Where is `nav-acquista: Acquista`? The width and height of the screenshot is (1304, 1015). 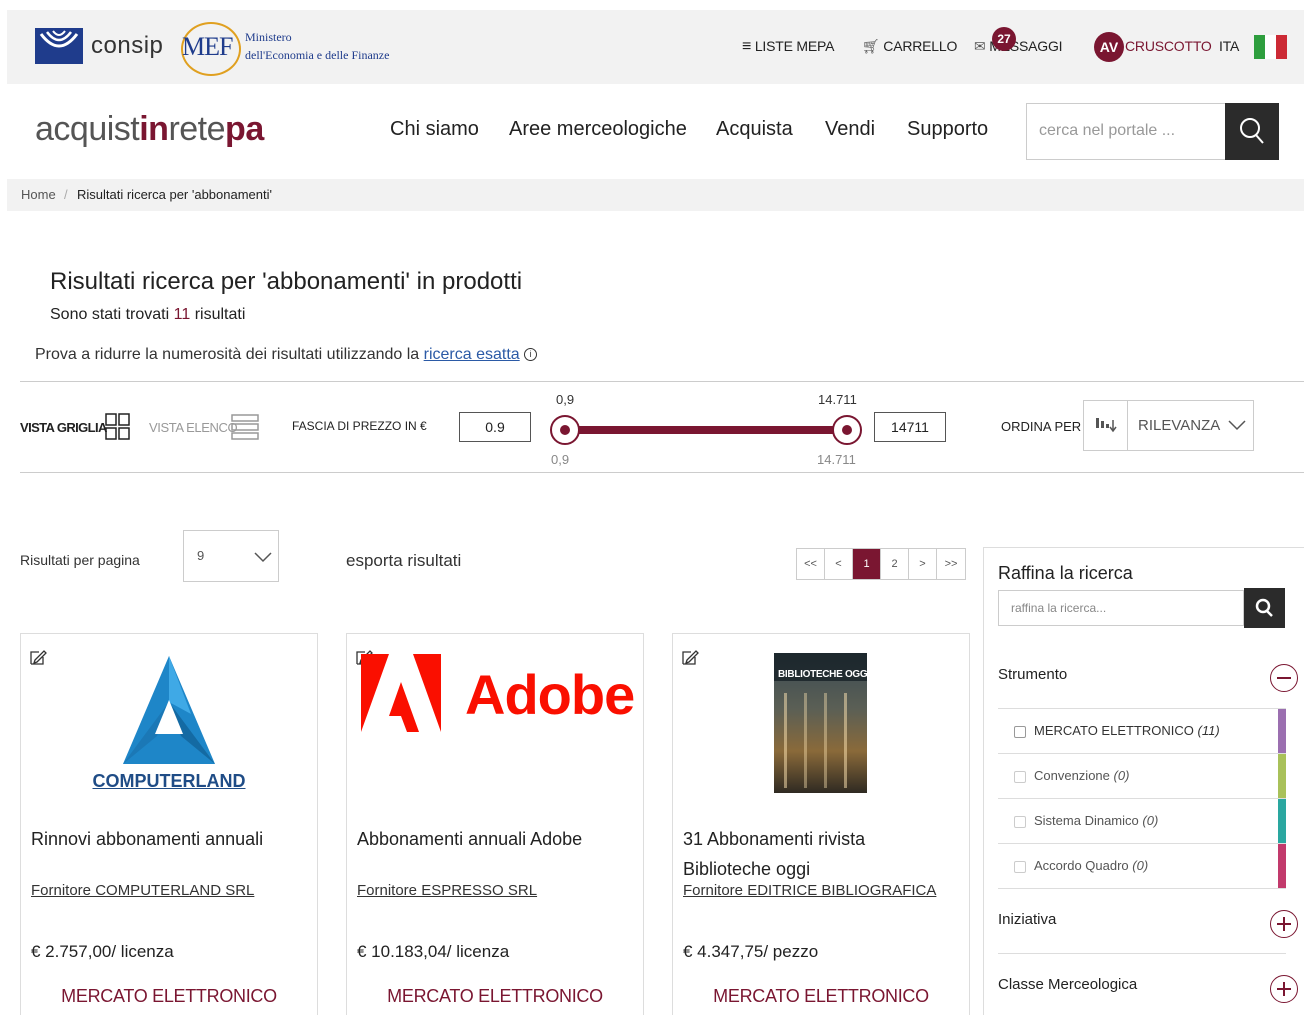 nav-acquista: Acquista is located at coordinates (754, 129).